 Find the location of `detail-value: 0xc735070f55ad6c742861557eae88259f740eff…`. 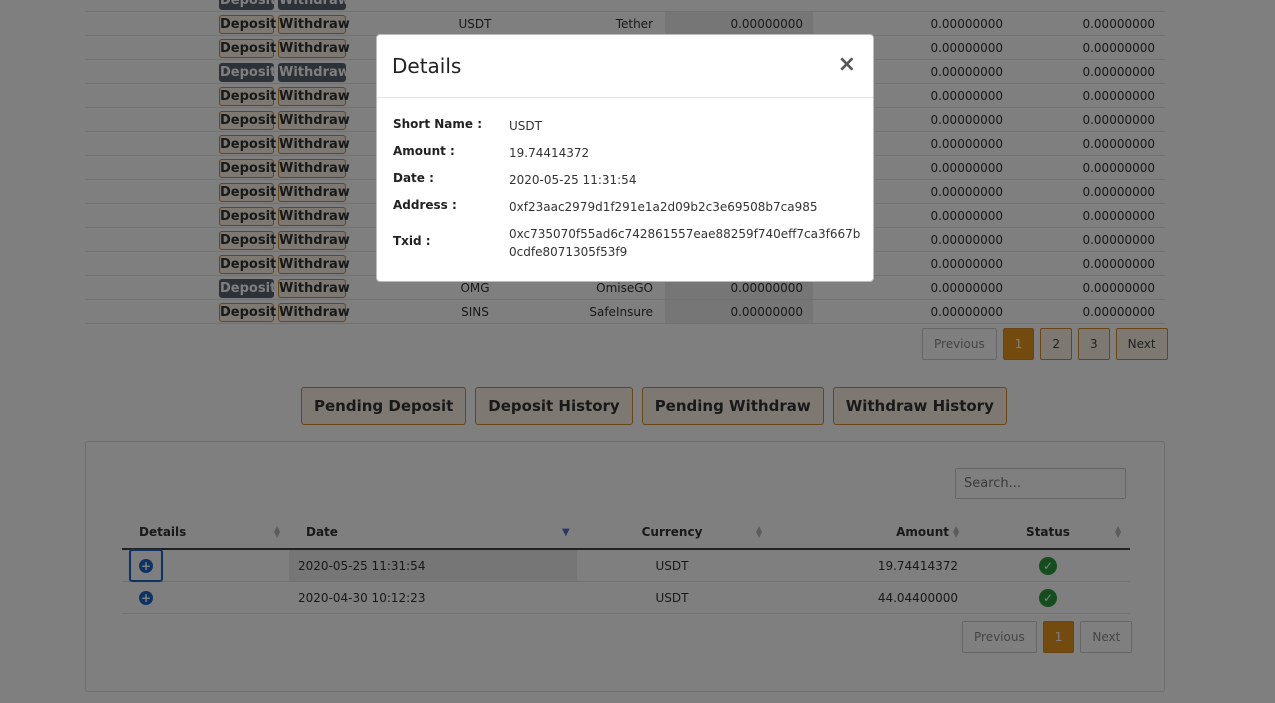

detail-value: 0xc735070f55ad6c742861557eae88259f740eff… is located at coordinates (685, 243).